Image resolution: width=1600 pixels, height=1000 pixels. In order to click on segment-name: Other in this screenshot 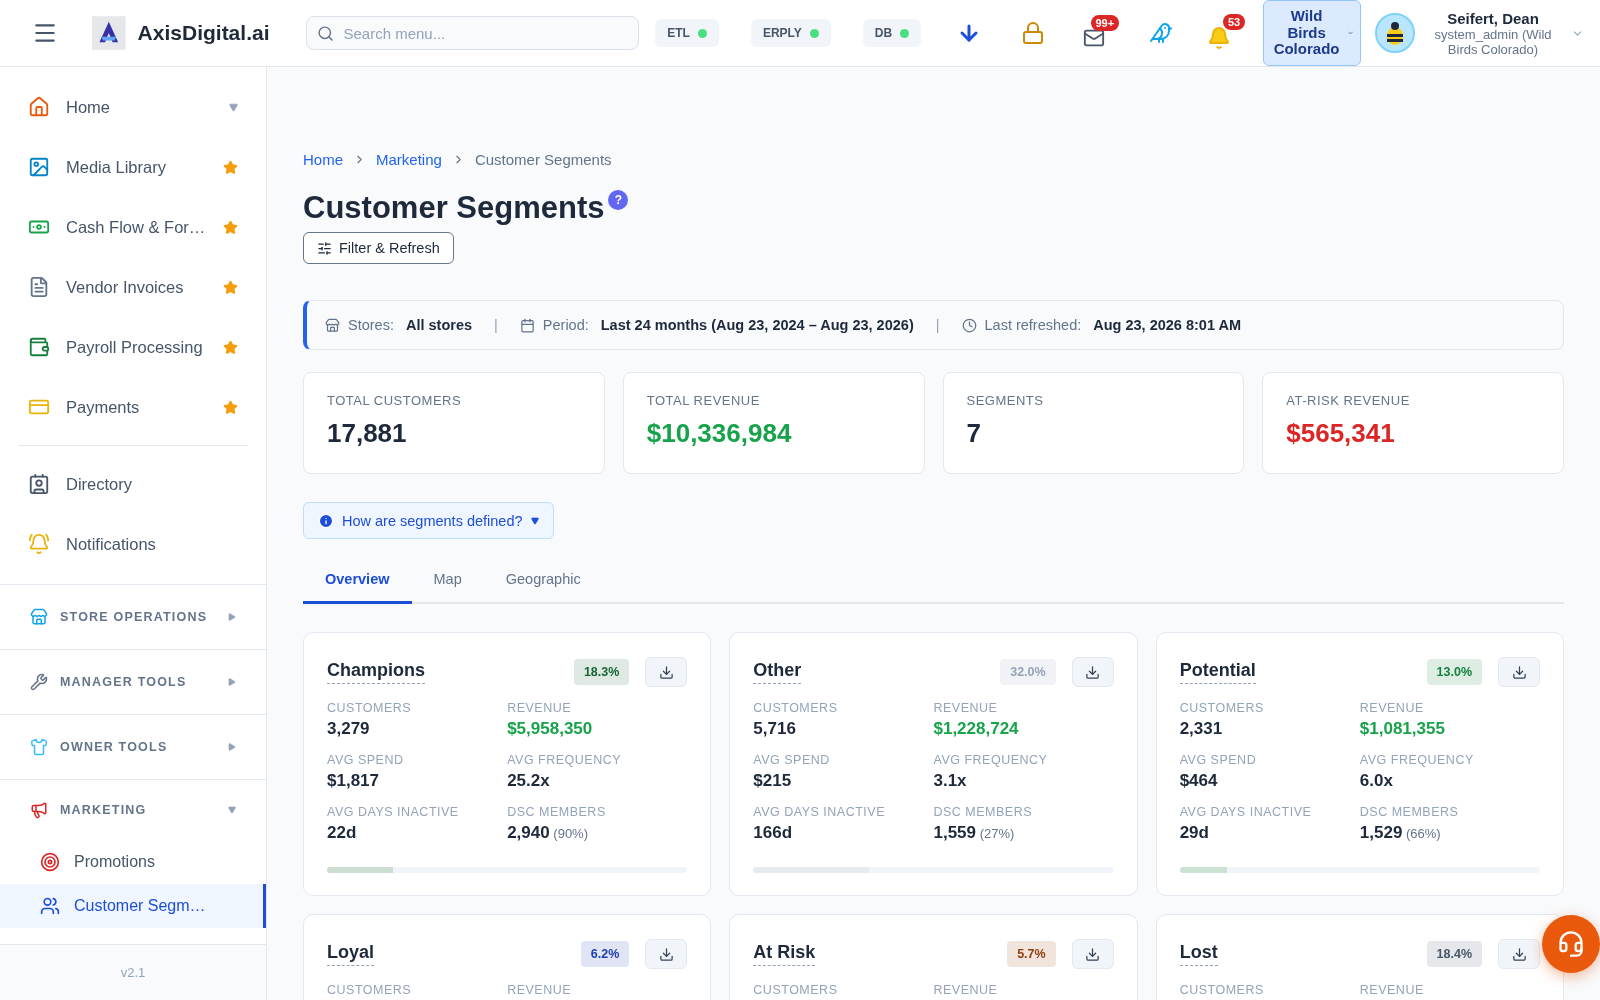, I will do `click(777, 672)`.